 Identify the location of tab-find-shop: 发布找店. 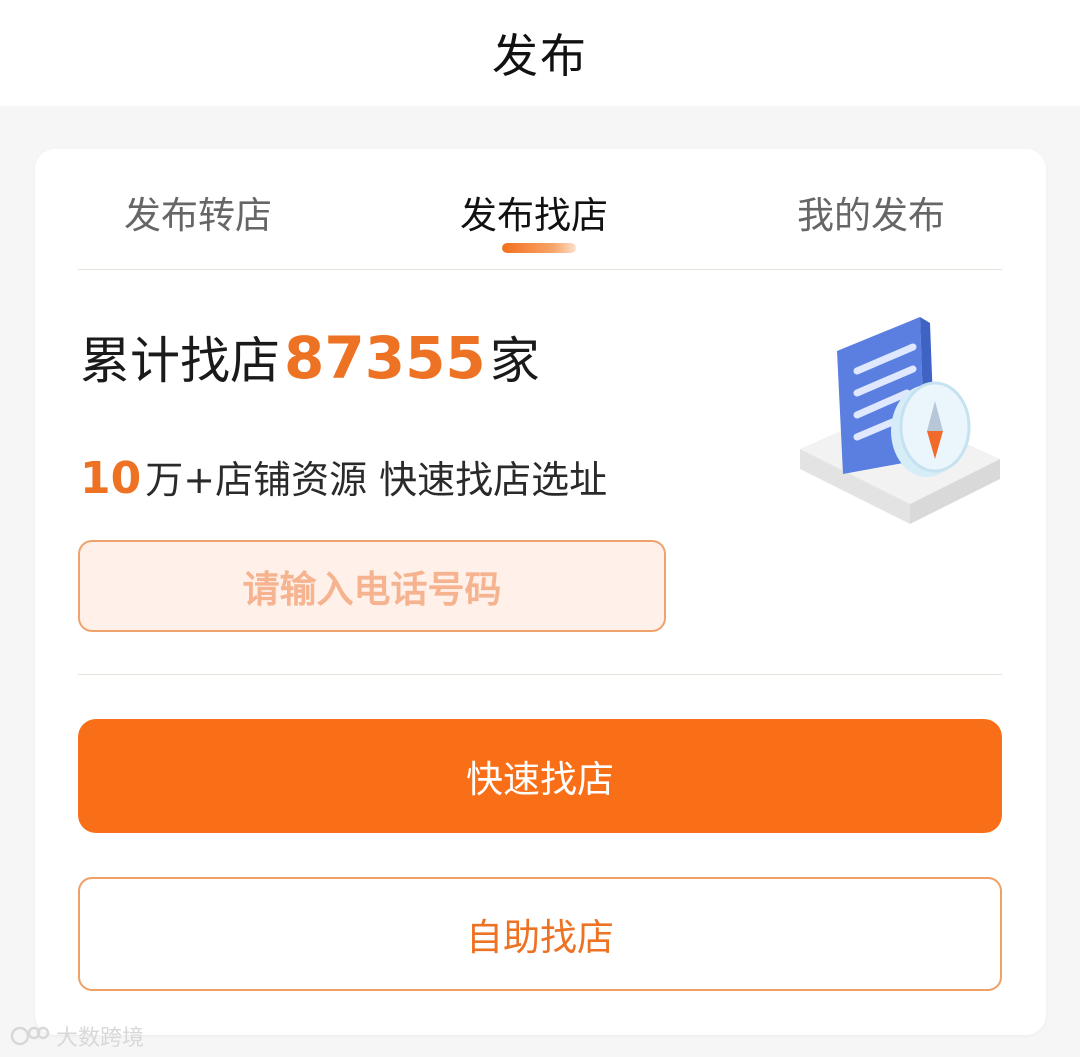
(534, 212).